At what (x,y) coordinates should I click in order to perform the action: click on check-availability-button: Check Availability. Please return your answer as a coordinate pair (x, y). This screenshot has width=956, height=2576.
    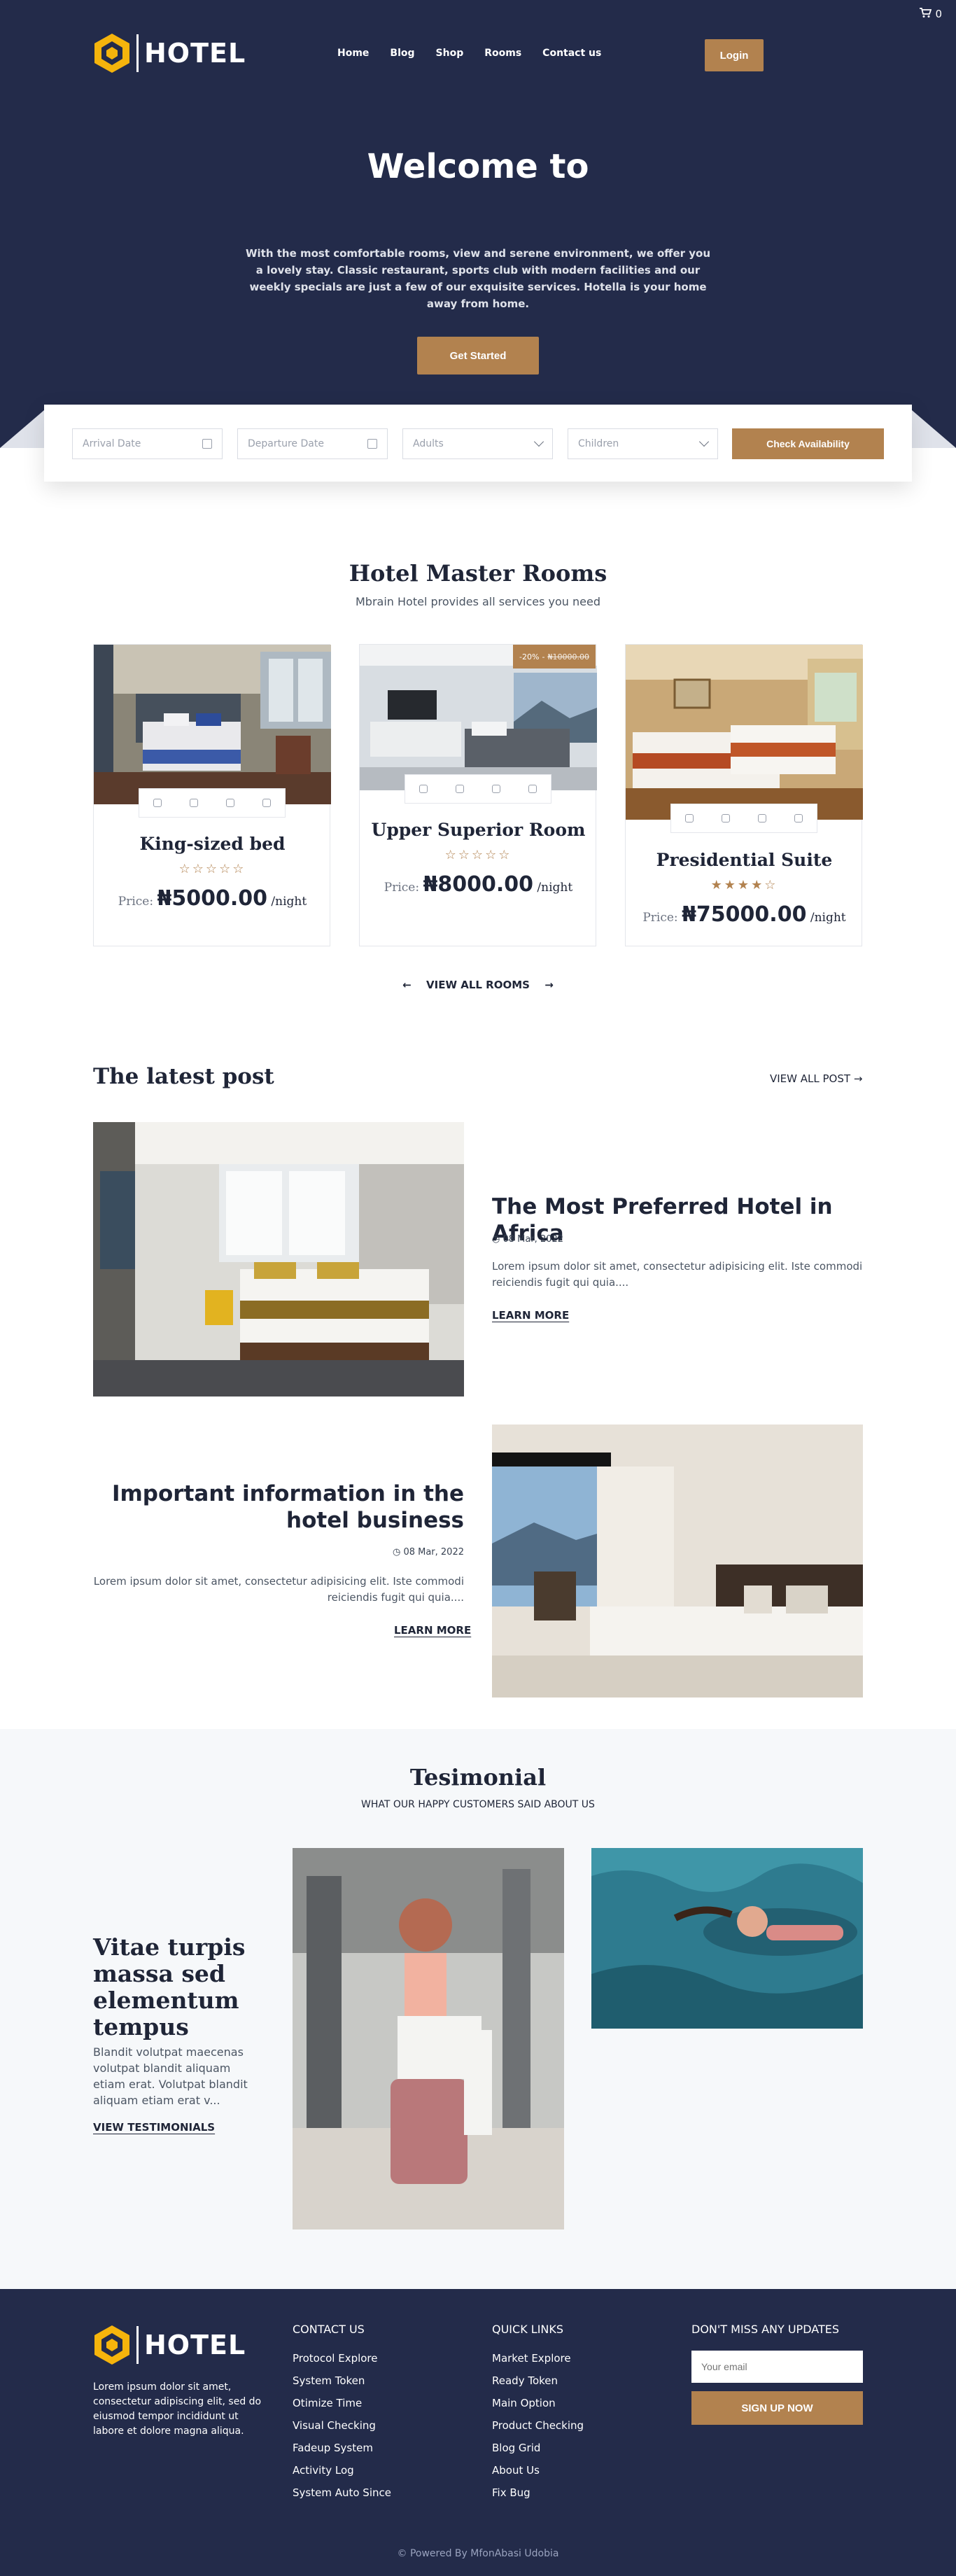
    Looking at the image, I should click on (808, 443).